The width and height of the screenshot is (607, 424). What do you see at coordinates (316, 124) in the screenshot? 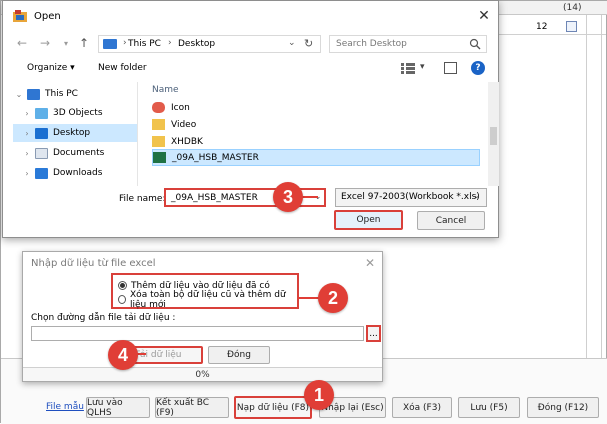
I see `list-item: Video` at bounding box center [316, 124].